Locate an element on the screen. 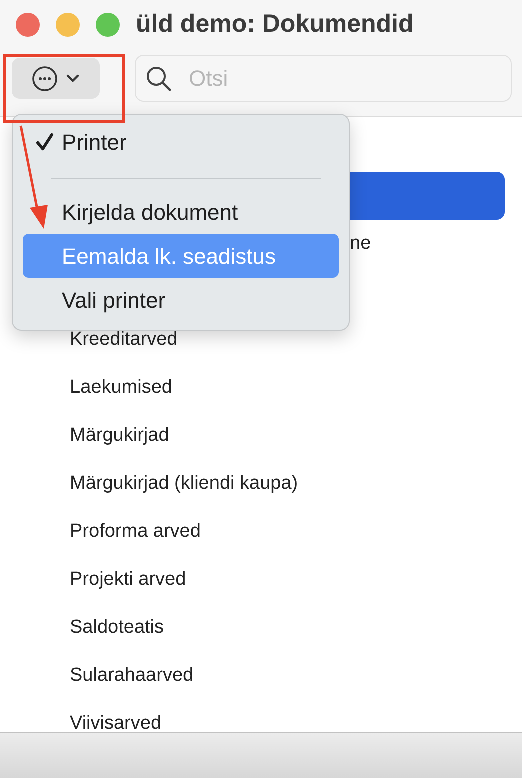 This screenshot has height=778, width=522. more-menu-button is located at coordinates (56, 78).